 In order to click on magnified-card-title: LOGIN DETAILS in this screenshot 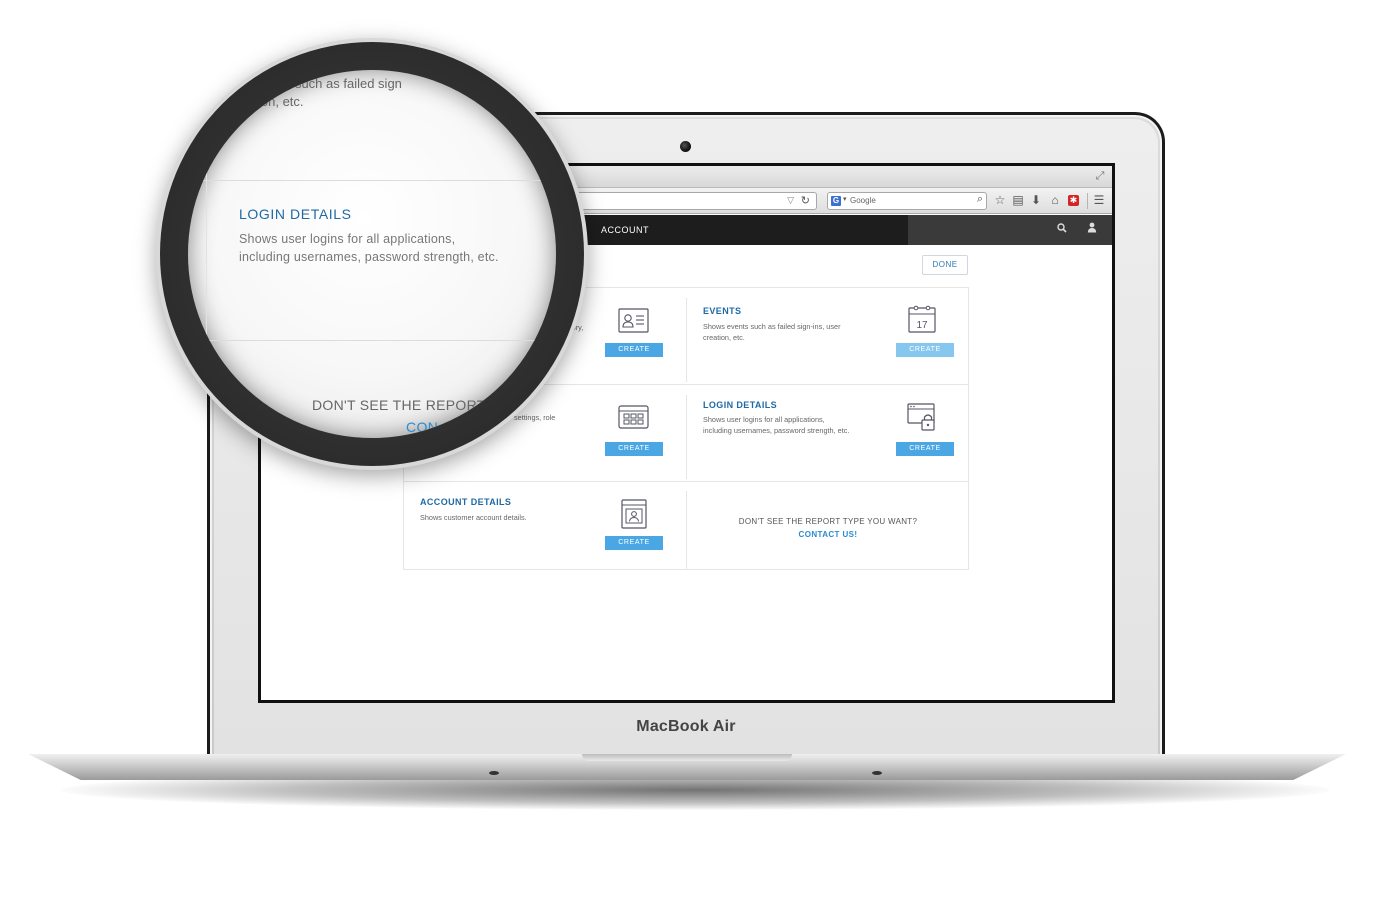, I will do `click(295, 214)`.